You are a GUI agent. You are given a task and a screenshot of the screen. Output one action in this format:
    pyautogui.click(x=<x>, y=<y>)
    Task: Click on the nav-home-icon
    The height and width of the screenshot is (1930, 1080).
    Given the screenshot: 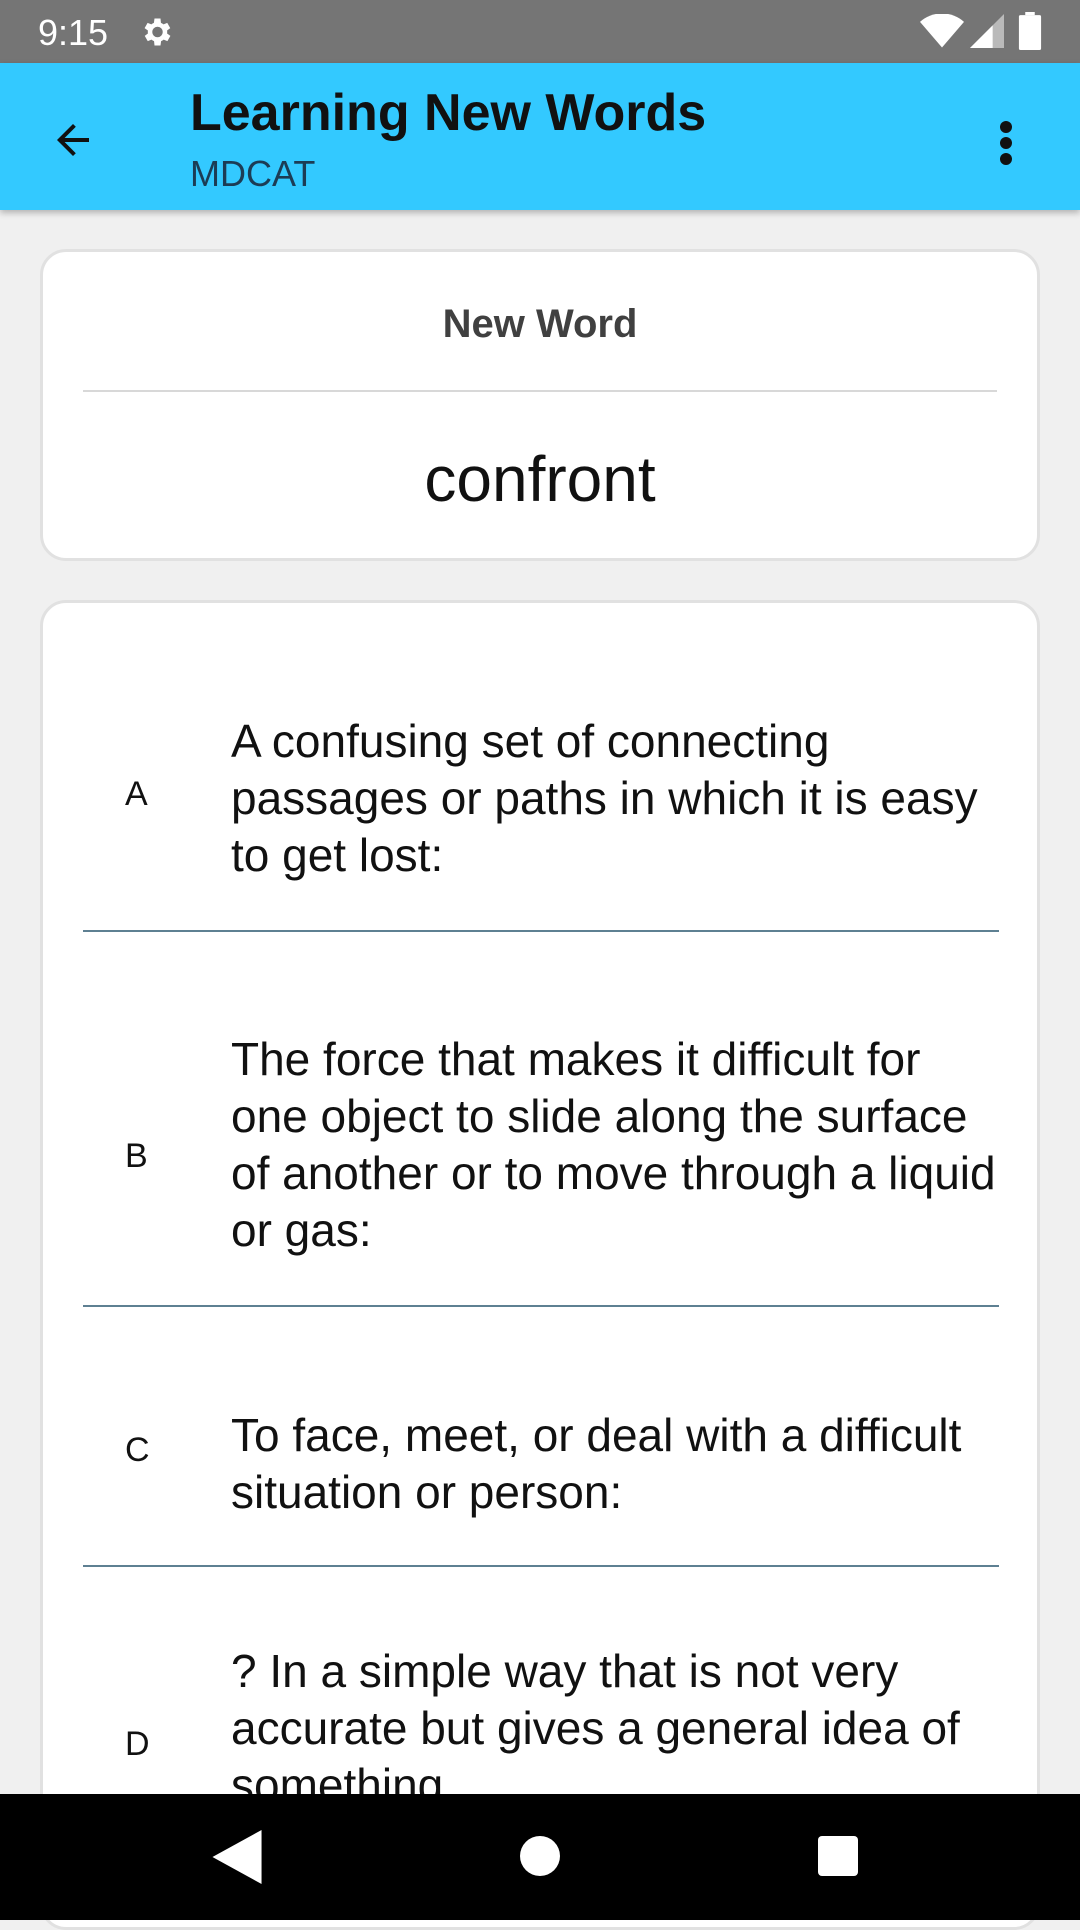 What is the action you would take?
    pyautogui.click(x=540, y=1856)
    